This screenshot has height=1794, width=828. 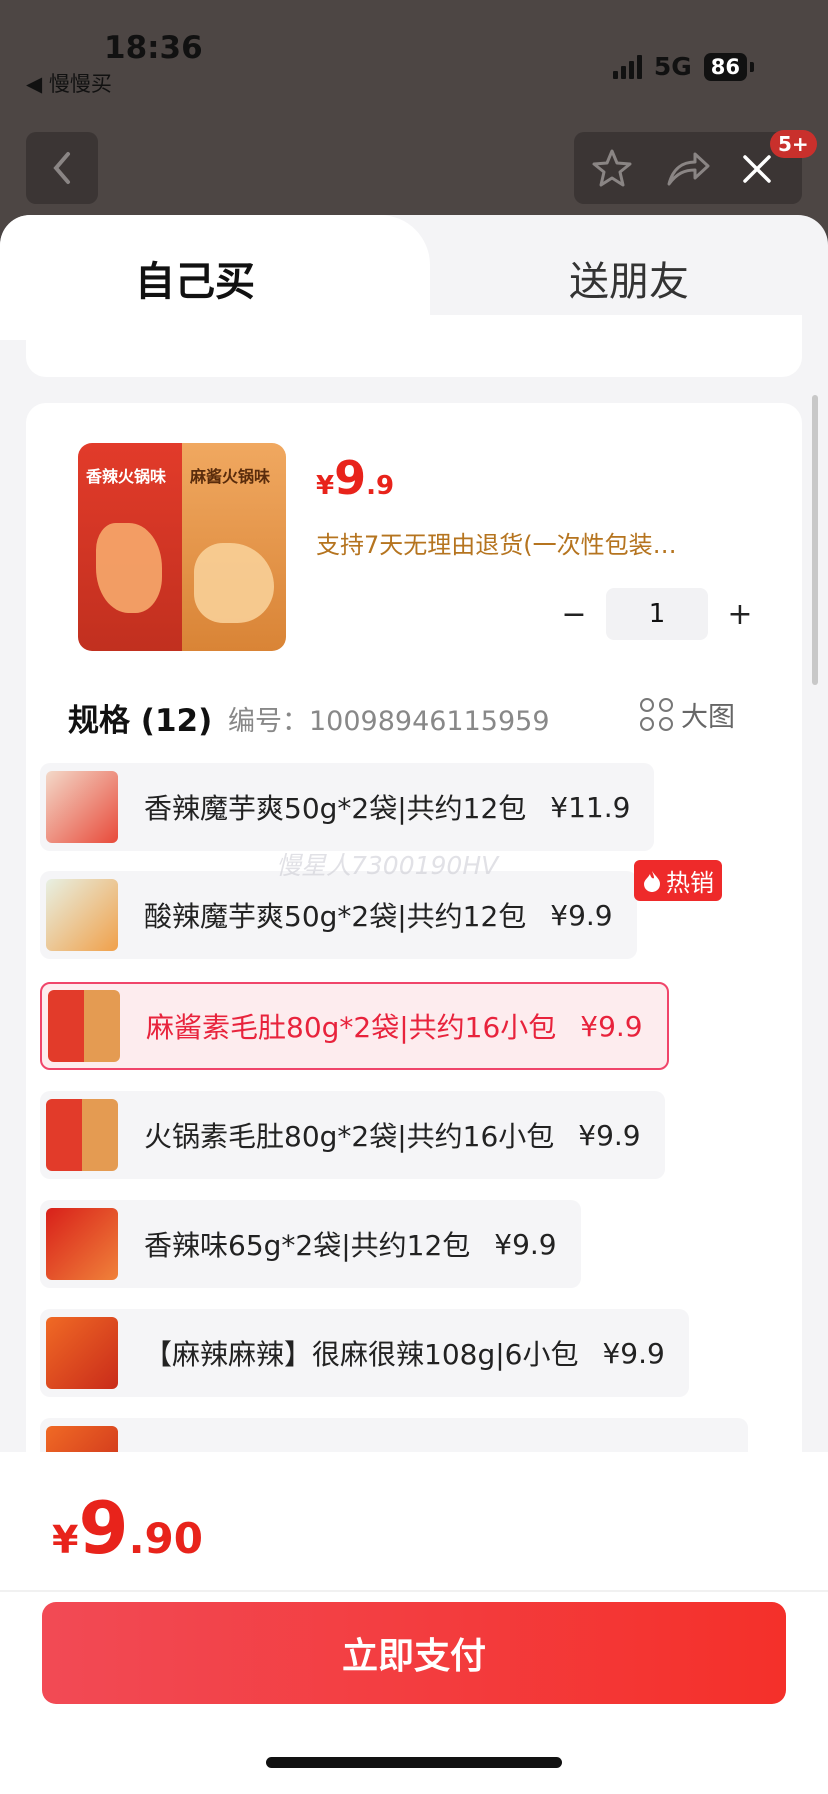 I want to click on spec-title: 规格 (12), so click(x=140, y=721).